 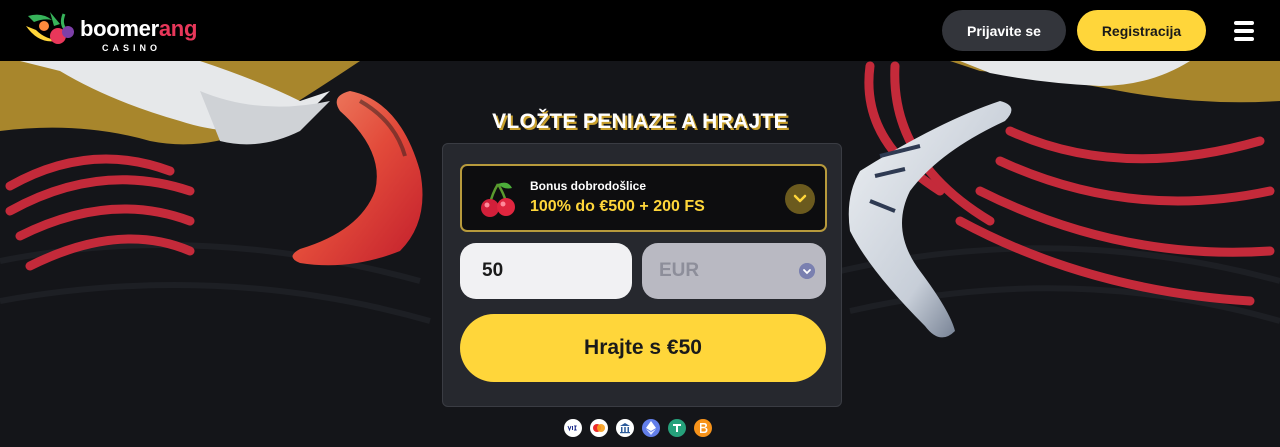 What do you see at coordinates (734, 271) in the screenshot?
I see `currency-select: EUR` at bounding box center [734, 271].